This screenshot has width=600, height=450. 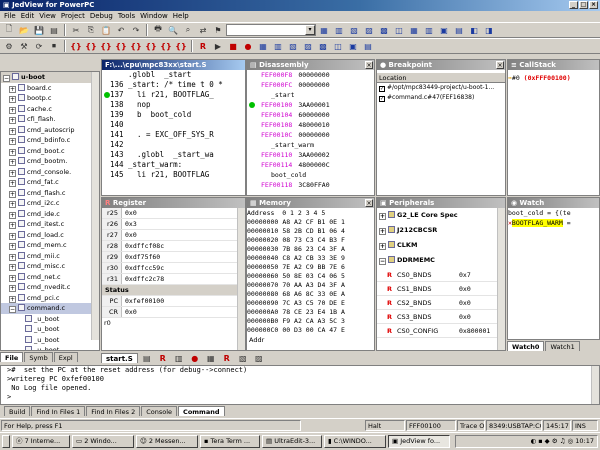 What do you see at coordinates (595, 385) in the screenshot?
I see `console-scrollbar` at bounding box center [595, 385].